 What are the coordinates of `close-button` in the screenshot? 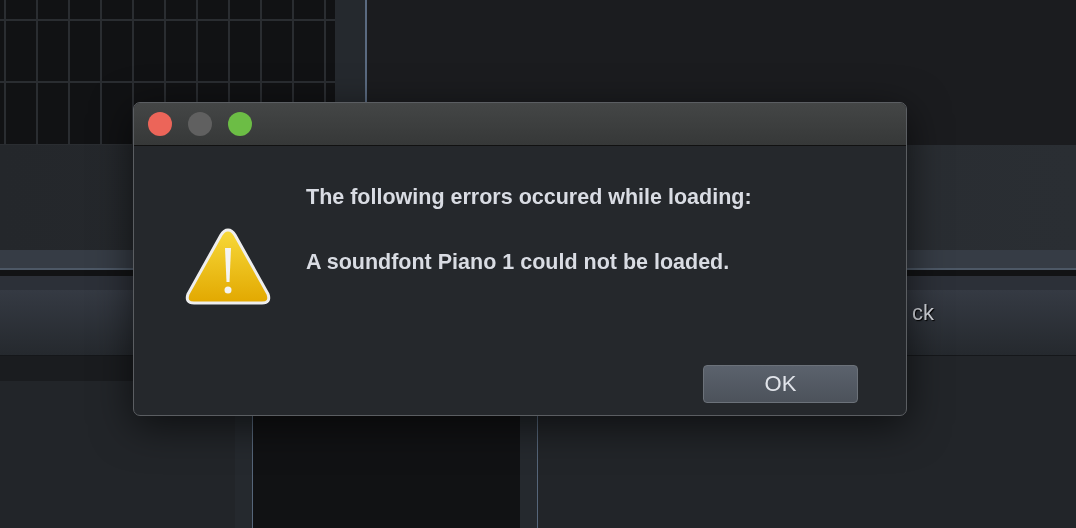 It's located at (160, 124).